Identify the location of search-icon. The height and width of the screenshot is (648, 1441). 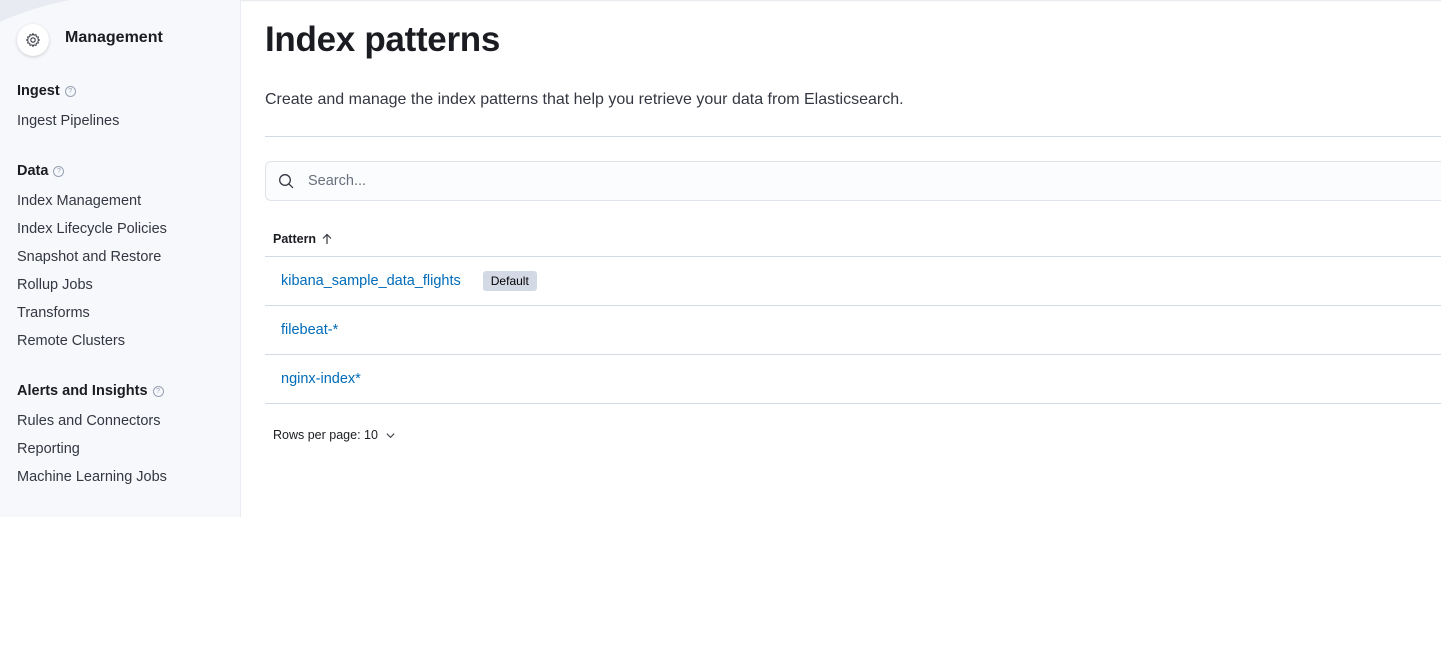
(286, 181).